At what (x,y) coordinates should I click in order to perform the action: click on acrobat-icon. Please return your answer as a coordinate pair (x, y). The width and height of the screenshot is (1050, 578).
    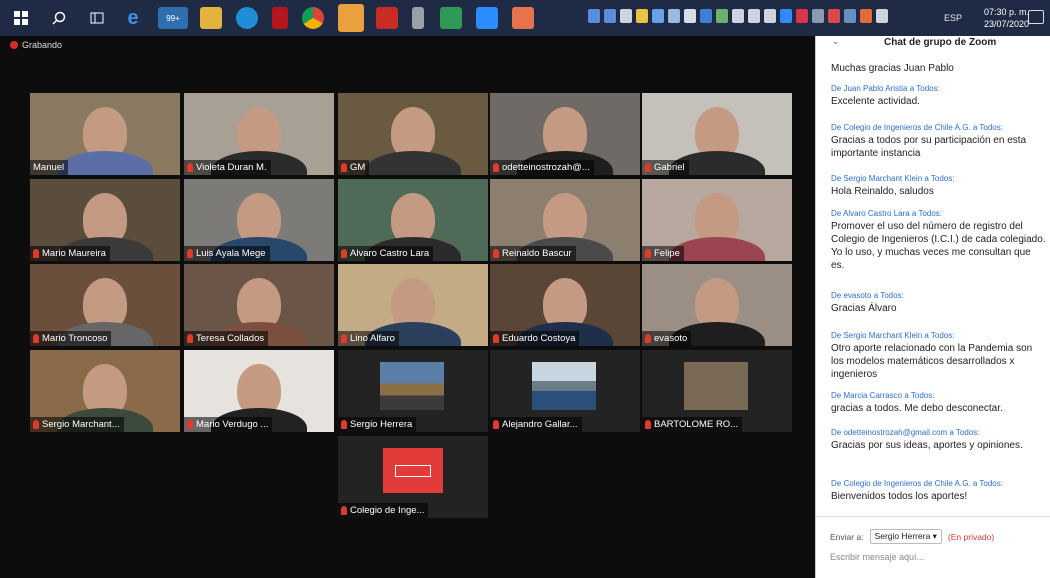
    Looking at the image, I should click on (387, 18).